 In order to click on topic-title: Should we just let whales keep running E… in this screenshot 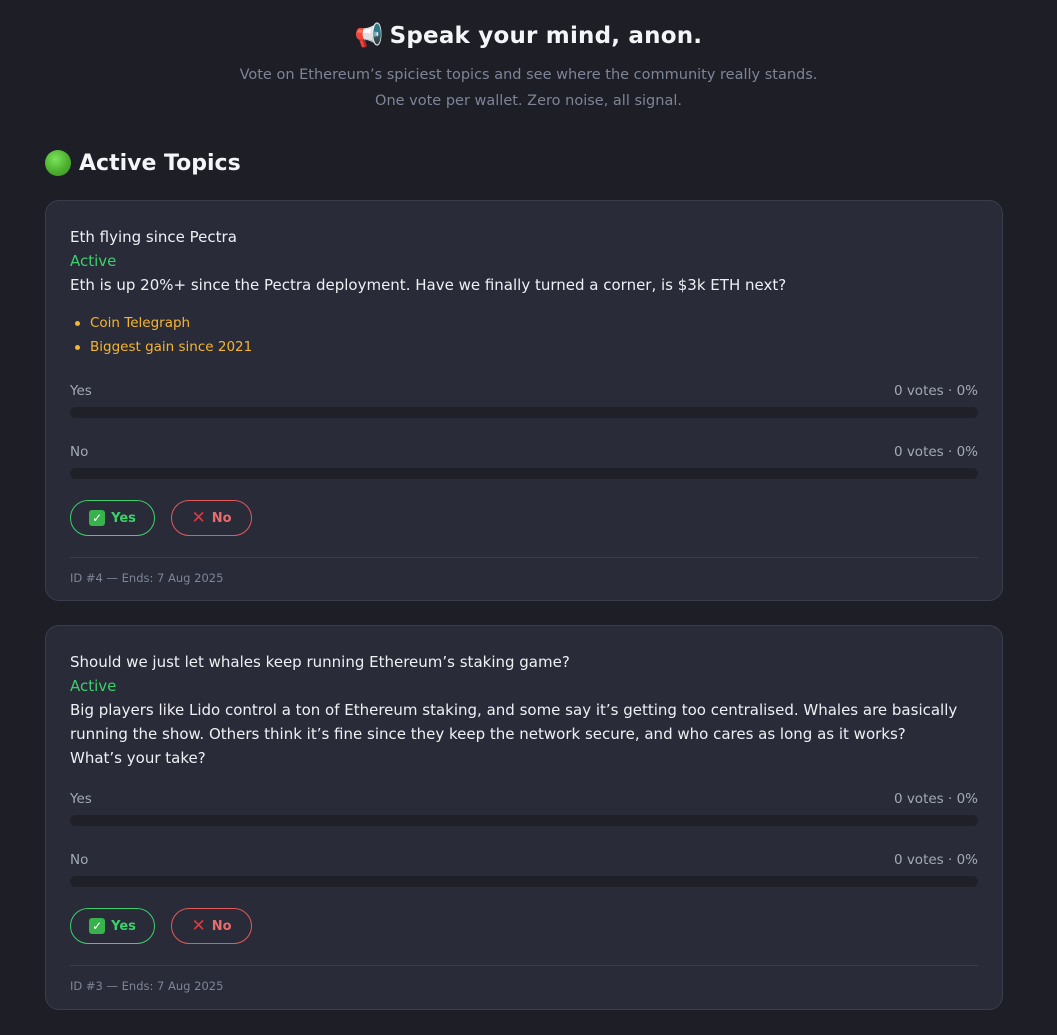, I will do `click(320, 662)`.